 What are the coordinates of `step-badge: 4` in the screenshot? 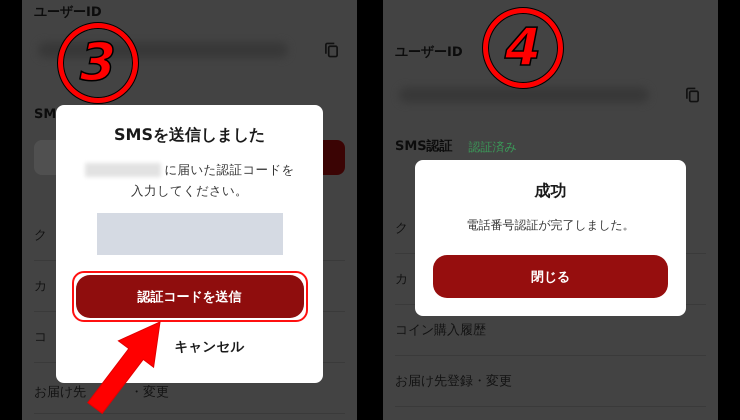 It's located at (523, 48).